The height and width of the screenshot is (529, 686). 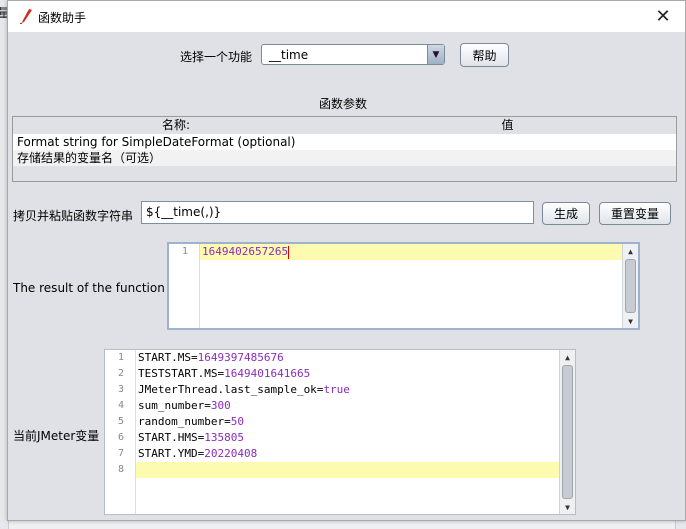 What do you see at coordinates (73, 216) in the screenshot?
I see `copy-string-label: 拷贝并粘贴函数字符串` at bounding box center [73, 216].